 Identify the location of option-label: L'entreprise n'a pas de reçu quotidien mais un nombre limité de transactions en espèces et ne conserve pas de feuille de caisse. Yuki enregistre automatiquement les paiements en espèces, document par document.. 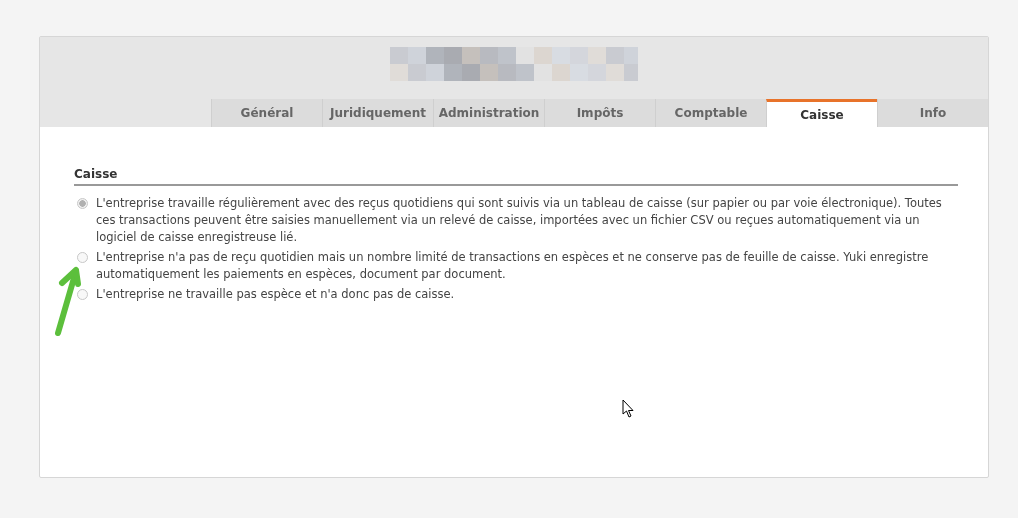
(513, 266).